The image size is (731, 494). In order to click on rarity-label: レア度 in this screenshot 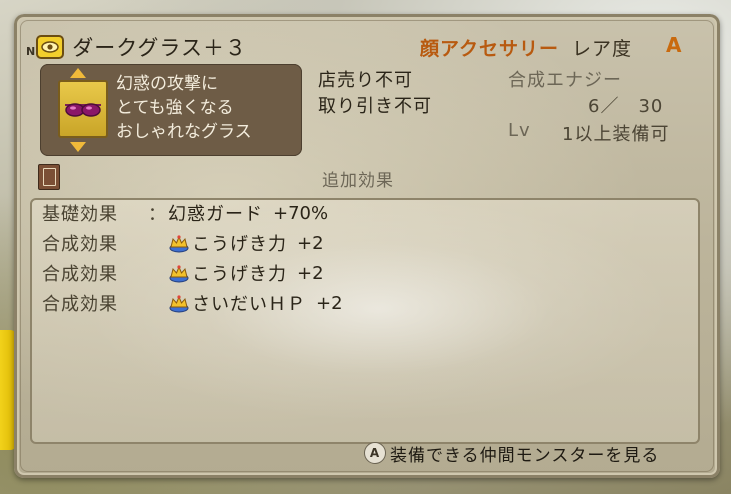, I will do `click(602, 49)`.